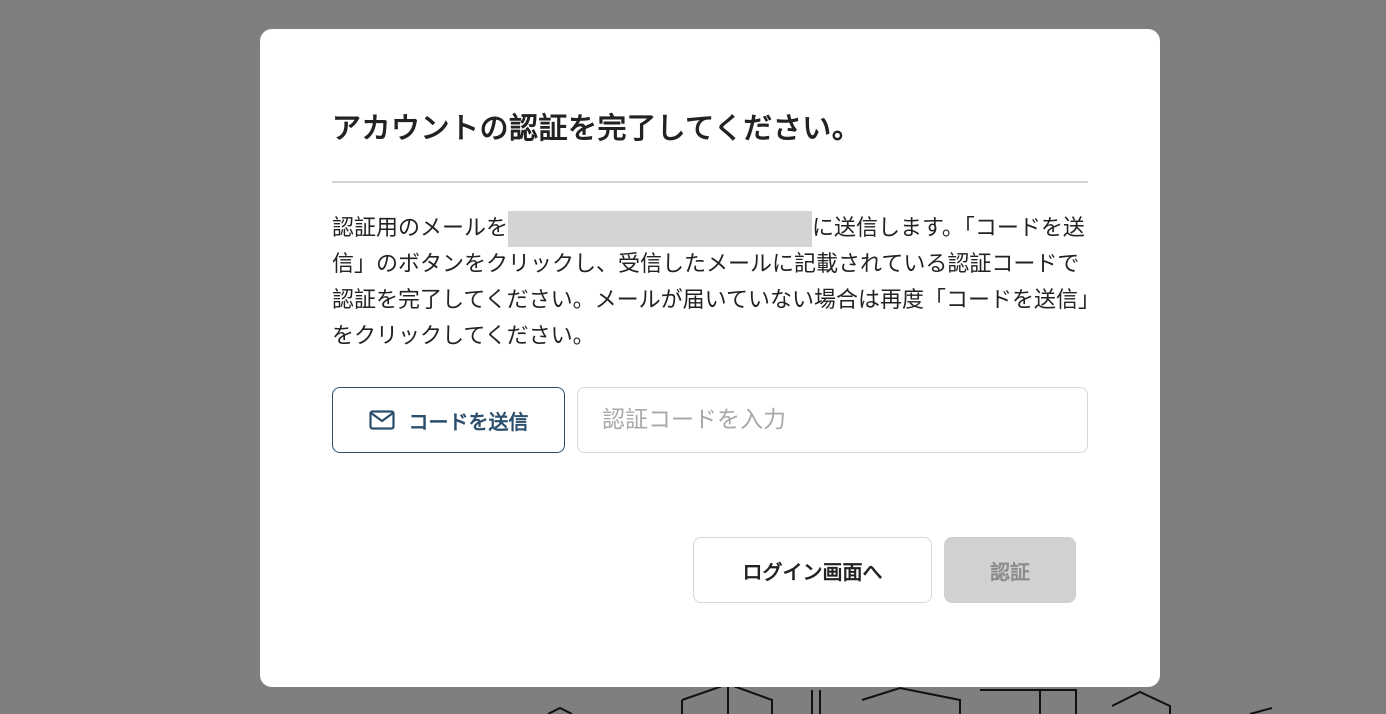 The height and width of the screenshot is (714, 1386). Describe the element at coordinates (832, 420) in the screenshot. I see `verification-code-input` at that location.